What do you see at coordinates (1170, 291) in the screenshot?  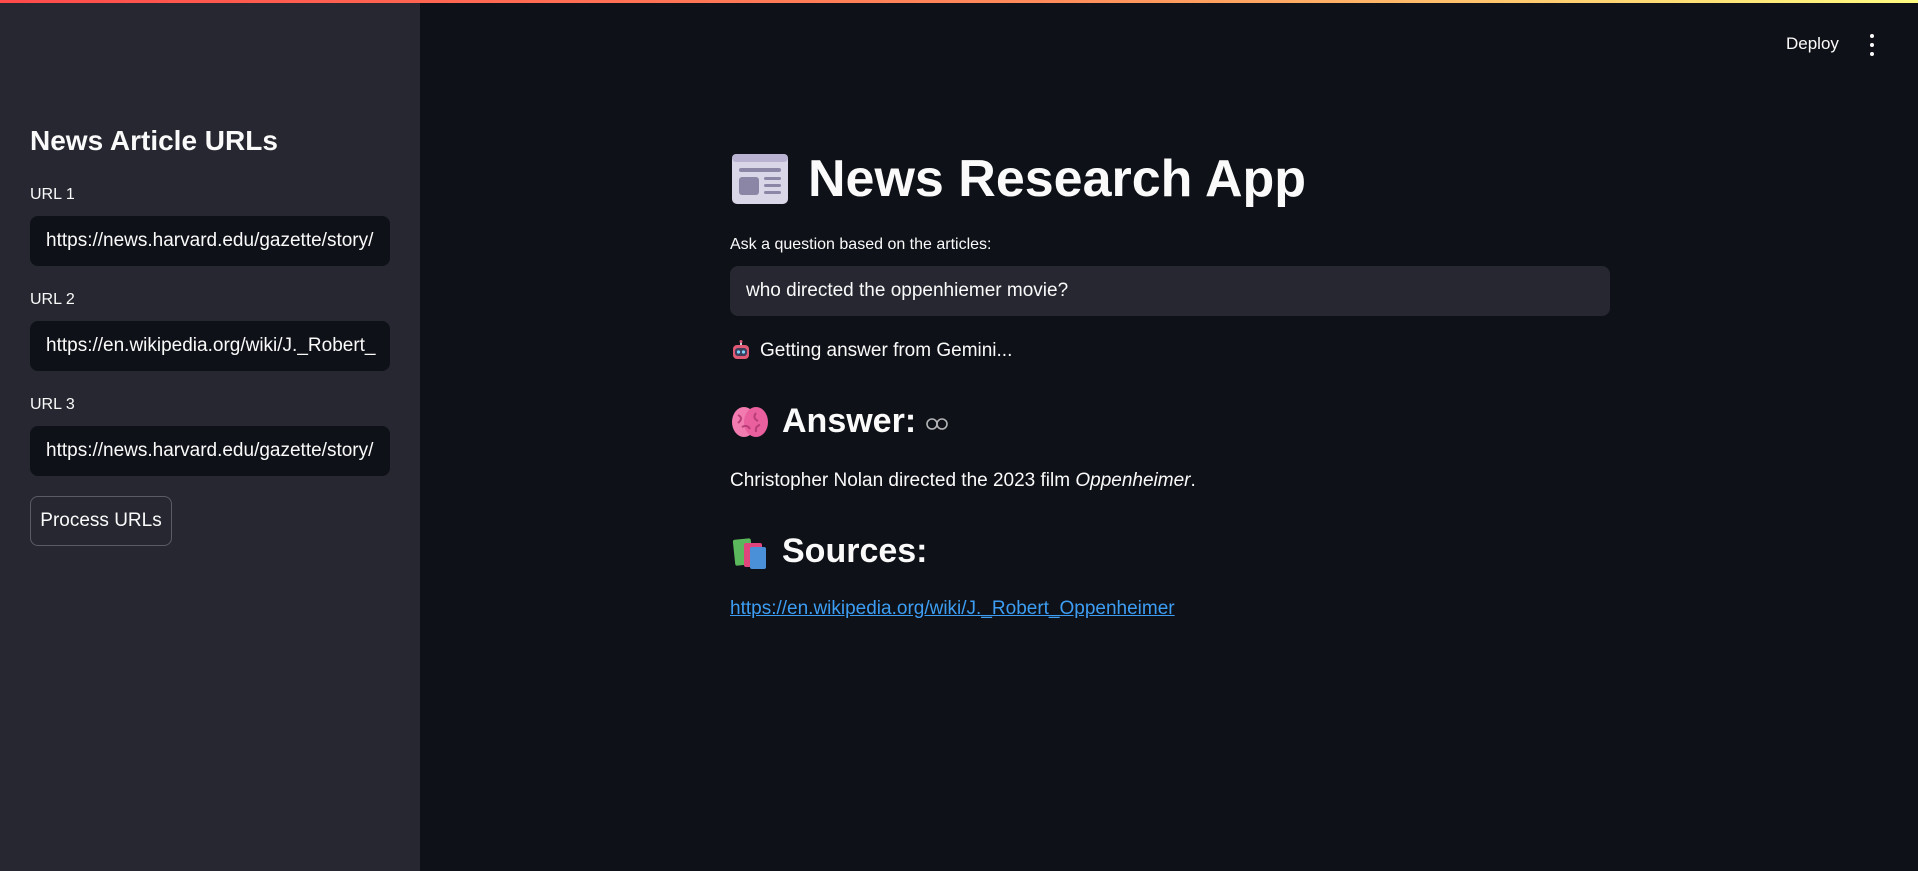 I see `question-input: who directed the oppenhiemer movie?` at bounding box center [1170, 291].